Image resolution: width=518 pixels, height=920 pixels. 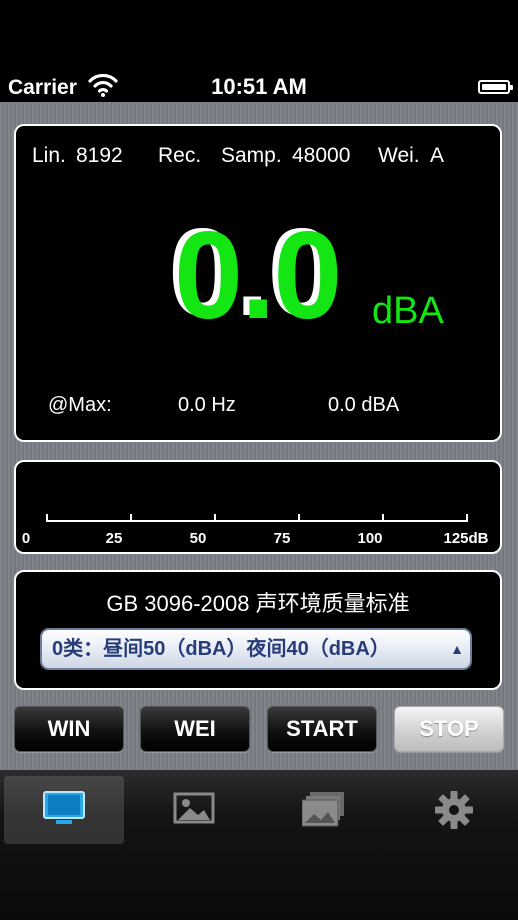 What do you see at coordinates (258, 603) in the screenshot?
I see `standard-title: GB 3096-2008 声环境质量标准` at bounding box center [258, 603].